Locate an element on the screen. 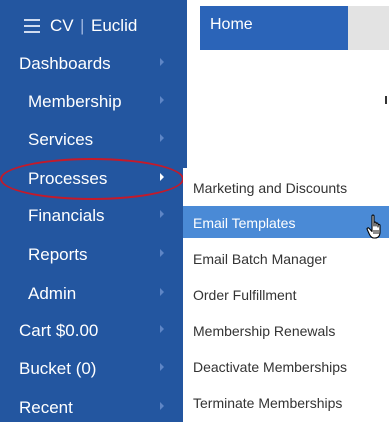 This screenshot has width=389, height=426. sidebar-item-reports: Reports is located at coordinates (93, 255).